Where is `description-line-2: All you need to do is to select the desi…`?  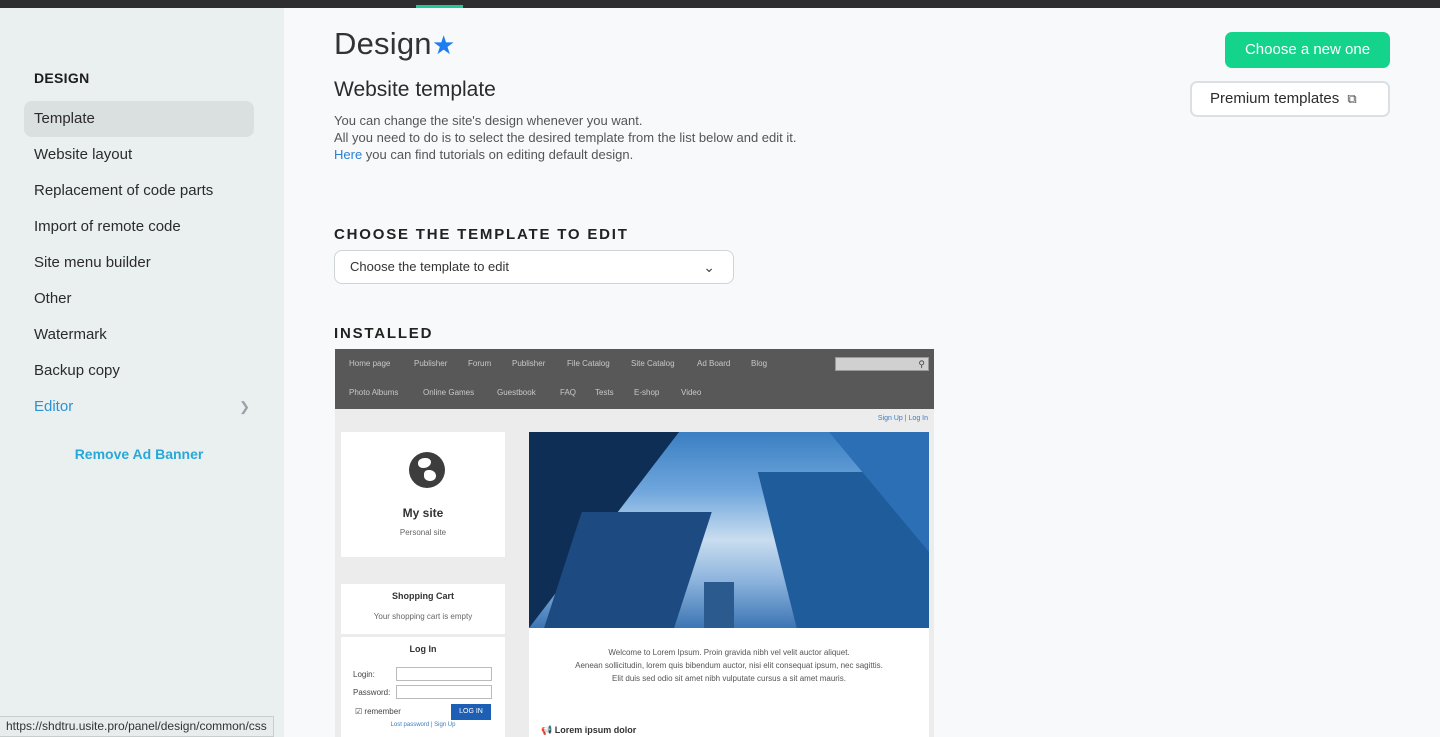 description-line-2: All you need to do is to select the desi… is located at coordinates (565, 137).